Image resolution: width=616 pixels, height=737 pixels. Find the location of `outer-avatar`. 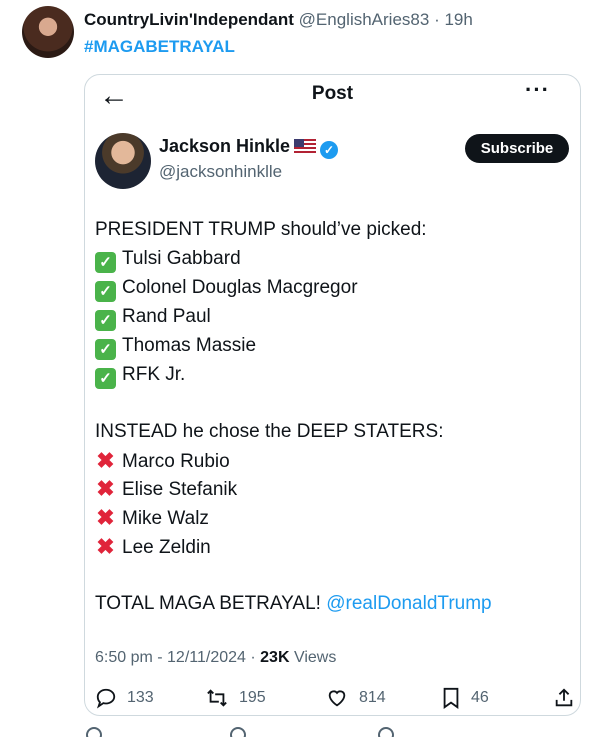

outer-avatar is located at coordinates (48, 32).